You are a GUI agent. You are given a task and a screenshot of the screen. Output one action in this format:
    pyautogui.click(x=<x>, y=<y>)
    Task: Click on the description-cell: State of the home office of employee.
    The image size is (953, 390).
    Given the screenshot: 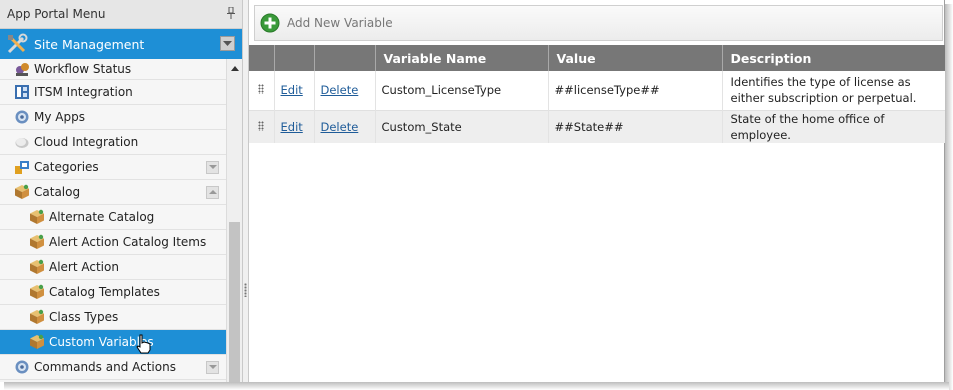 What is the action you would take?
    pyautogui.click(x=834, y=126)
    